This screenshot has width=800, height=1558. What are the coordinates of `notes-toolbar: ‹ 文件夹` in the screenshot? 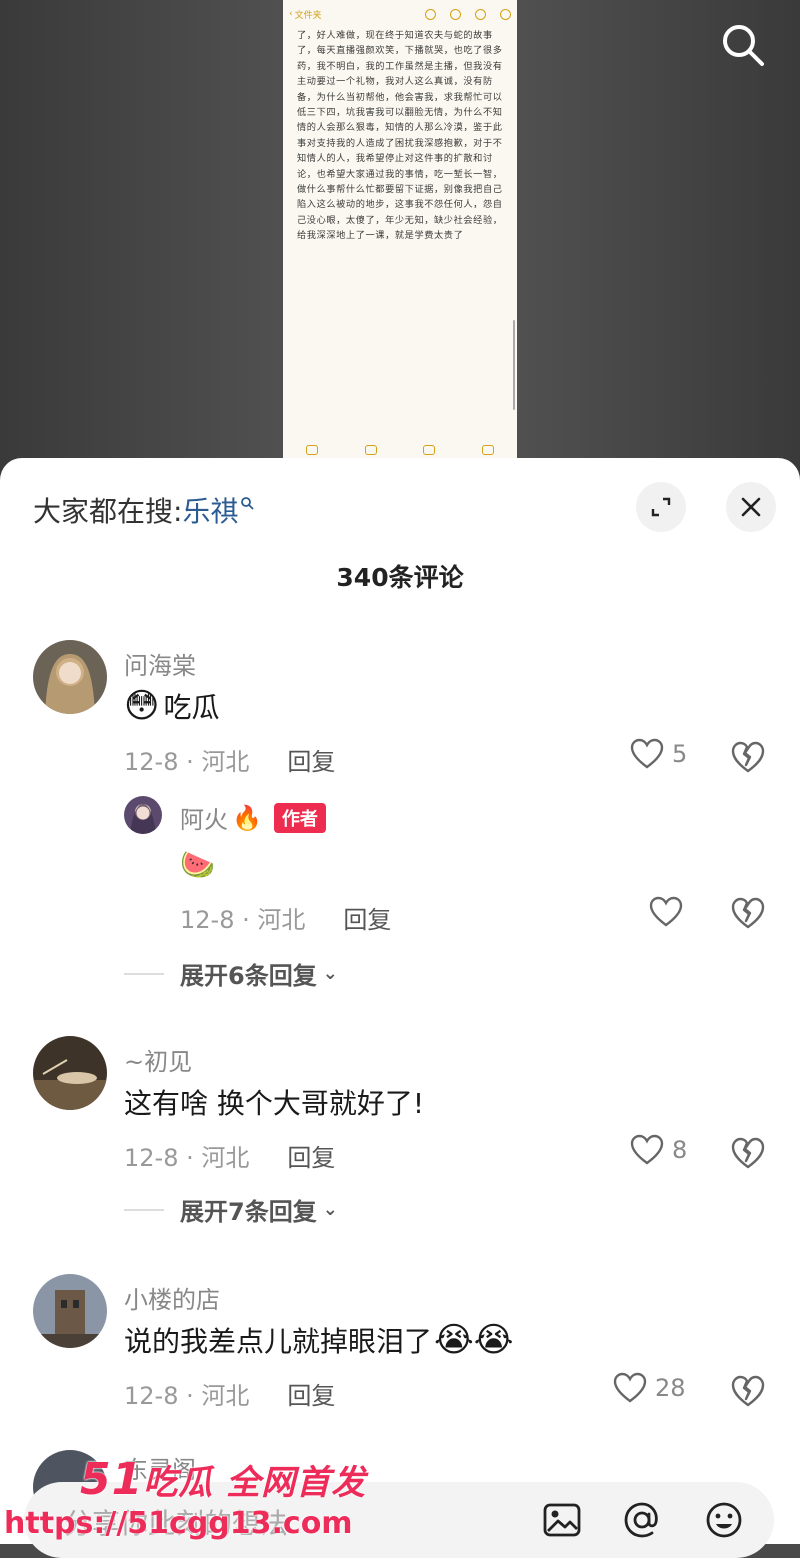 It's located at (400, 14).